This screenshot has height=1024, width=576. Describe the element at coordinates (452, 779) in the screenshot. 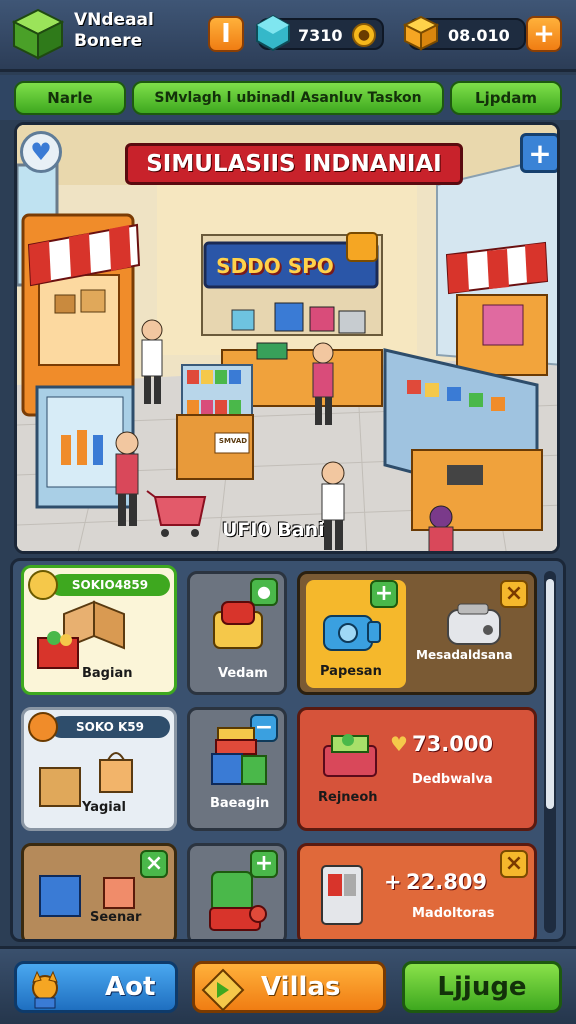

I see `card-sub: Dedbwalva` at that location.